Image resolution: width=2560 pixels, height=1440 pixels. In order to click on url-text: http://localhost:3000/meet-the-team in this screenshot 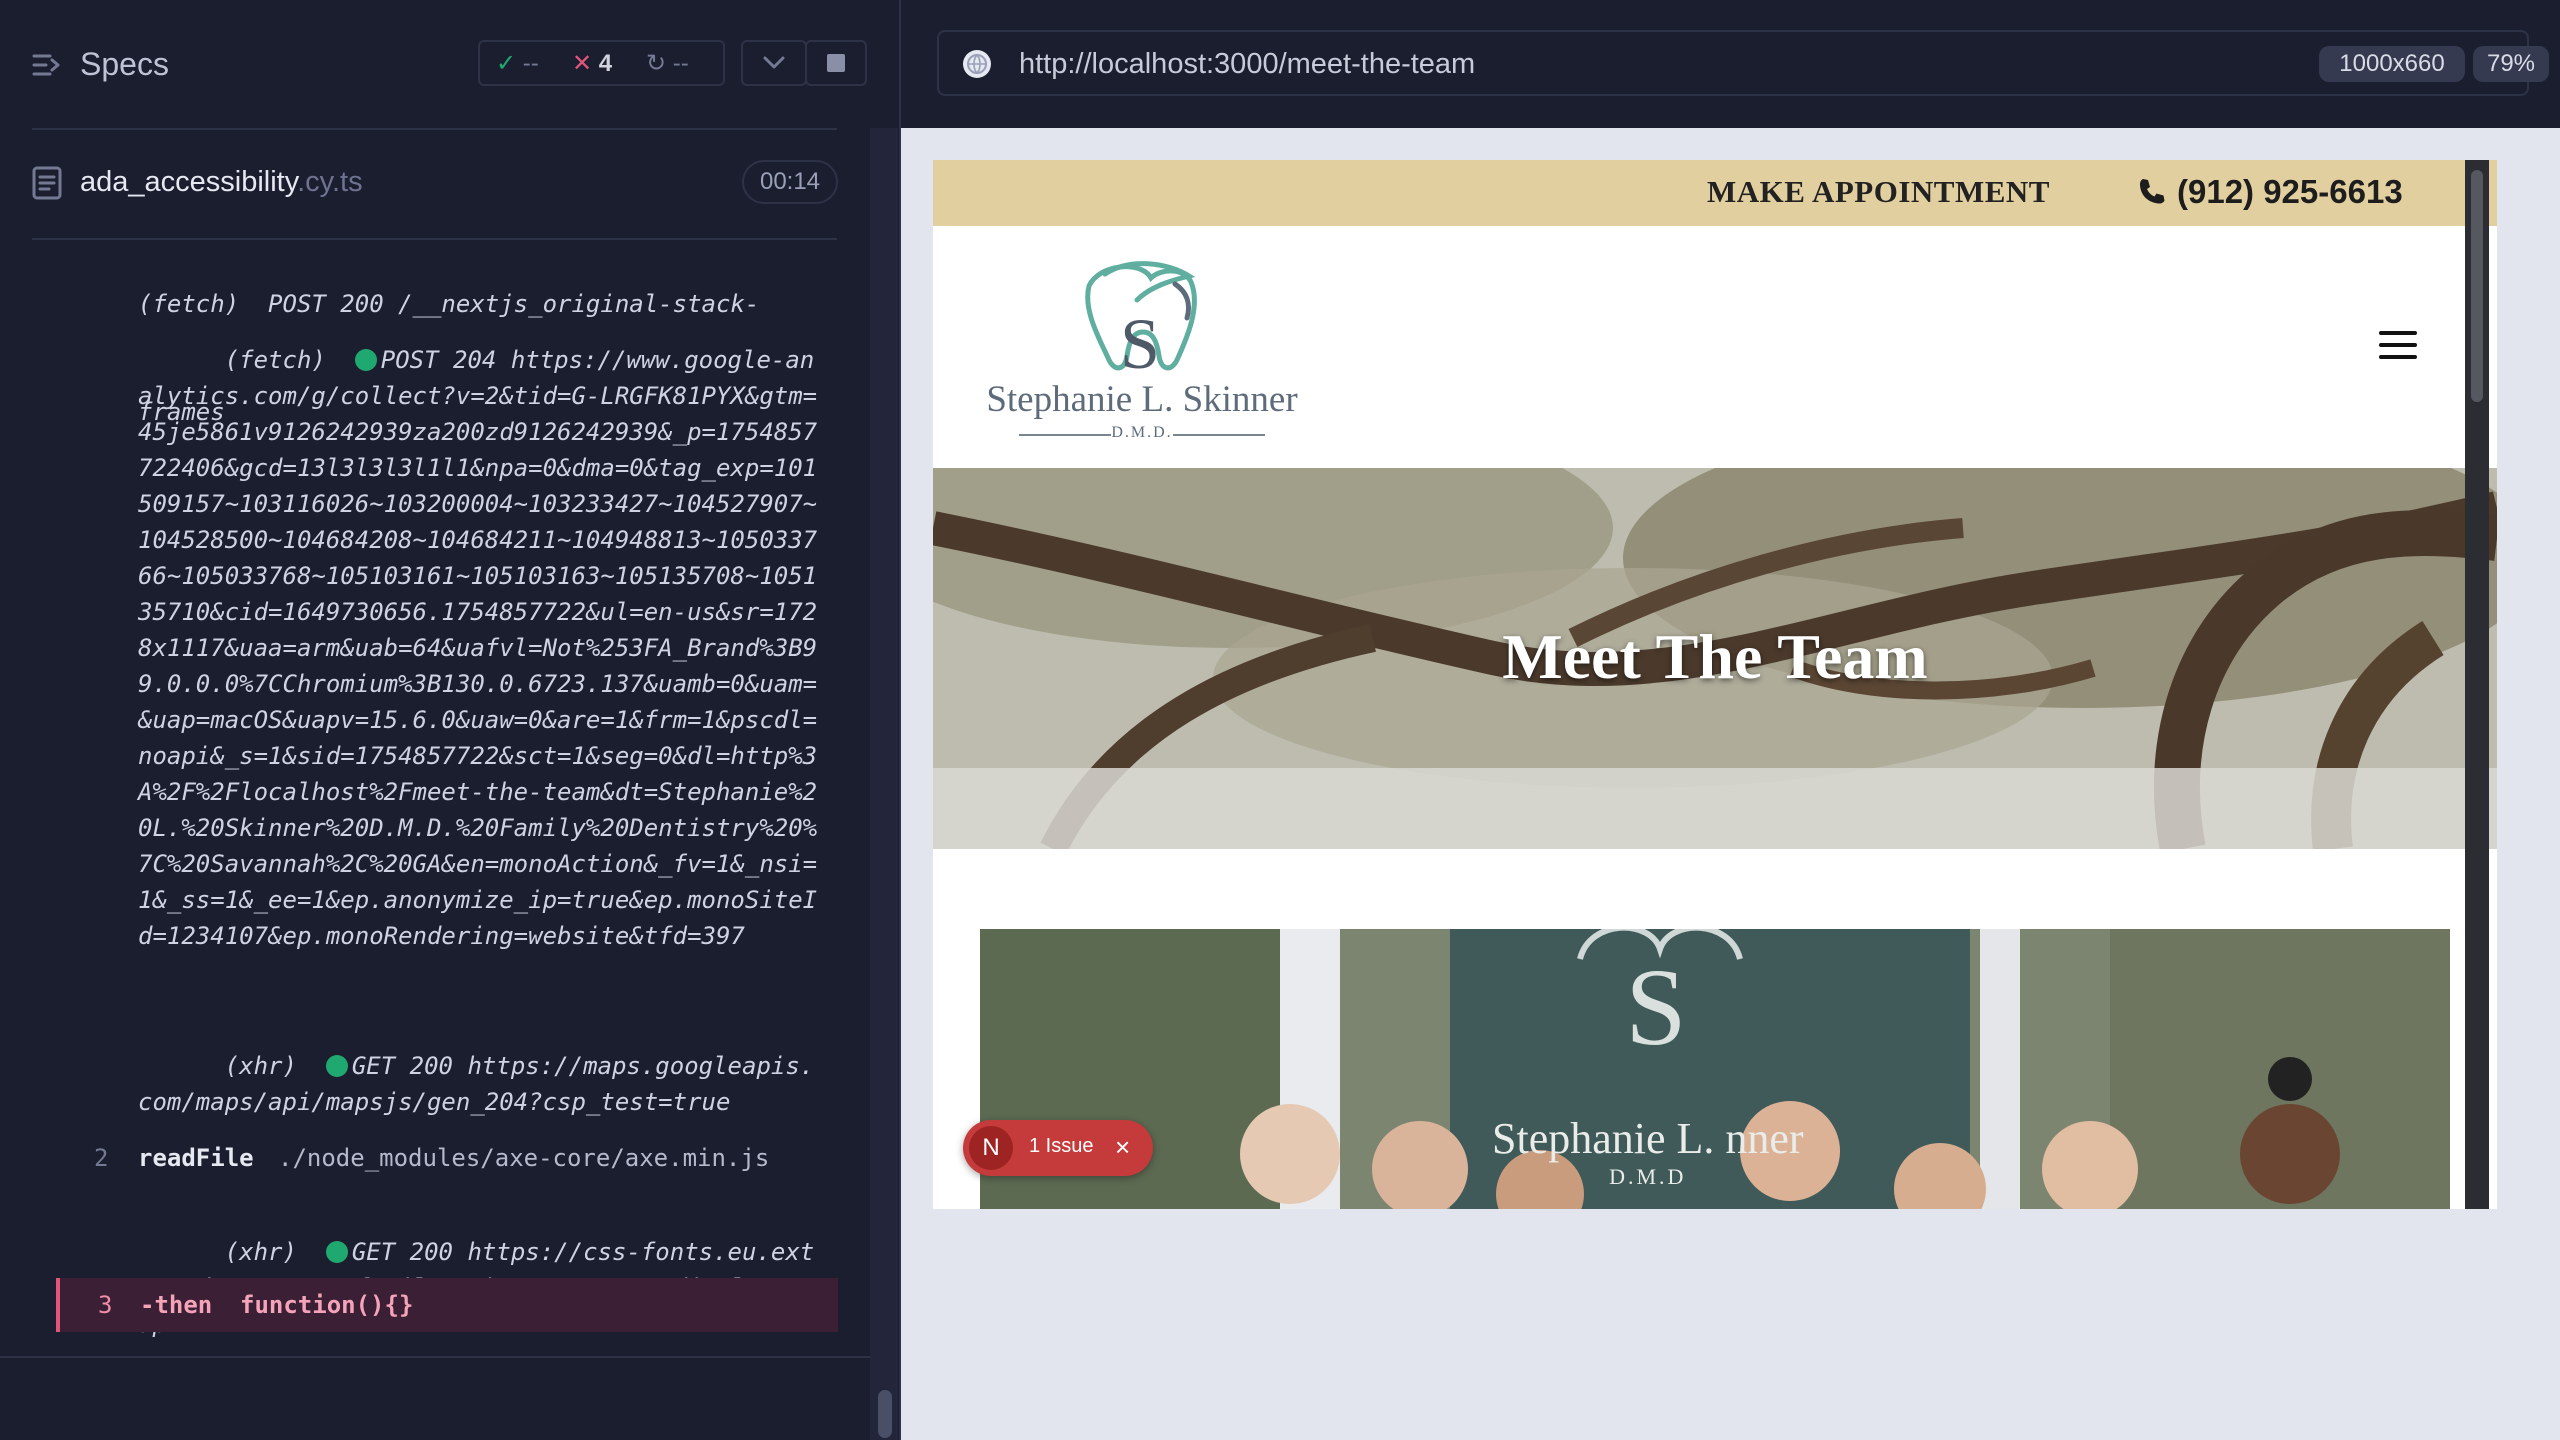, I will do `click(1247, 64)`.